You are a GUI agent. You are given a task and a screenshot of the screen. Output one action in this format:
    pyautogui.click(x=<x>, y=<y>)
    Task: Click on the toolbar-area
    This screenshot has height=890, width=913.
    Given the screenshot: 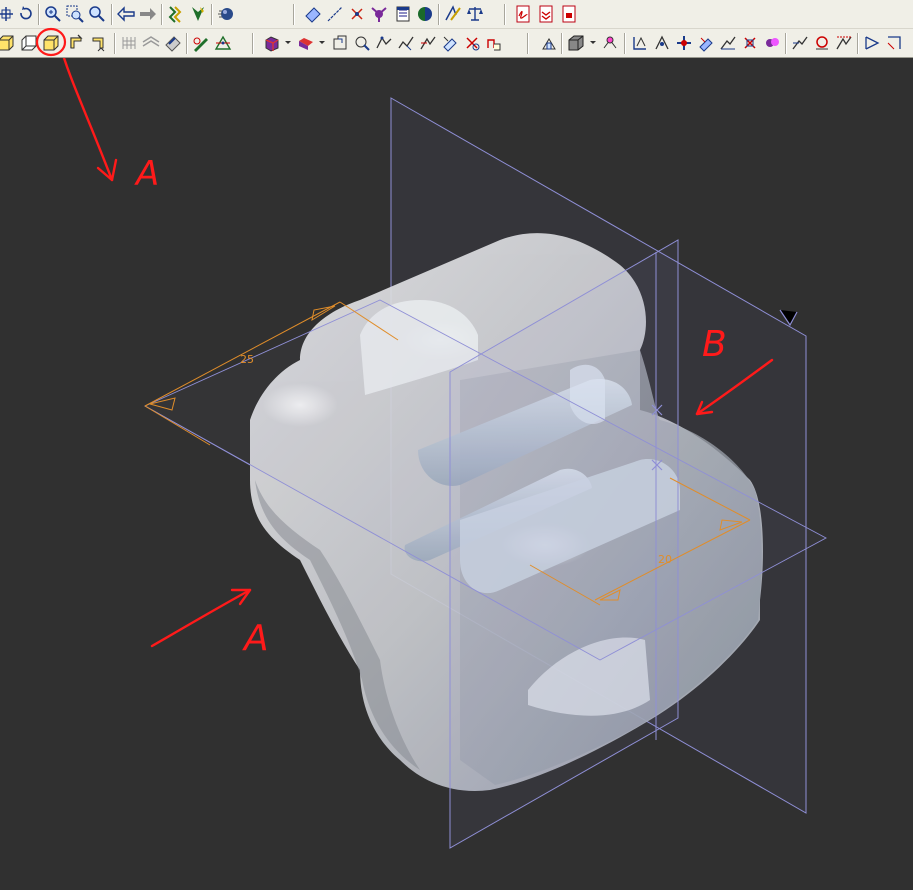 What is the action you would take?
    pyautogui.click(x=456, y=29)
    